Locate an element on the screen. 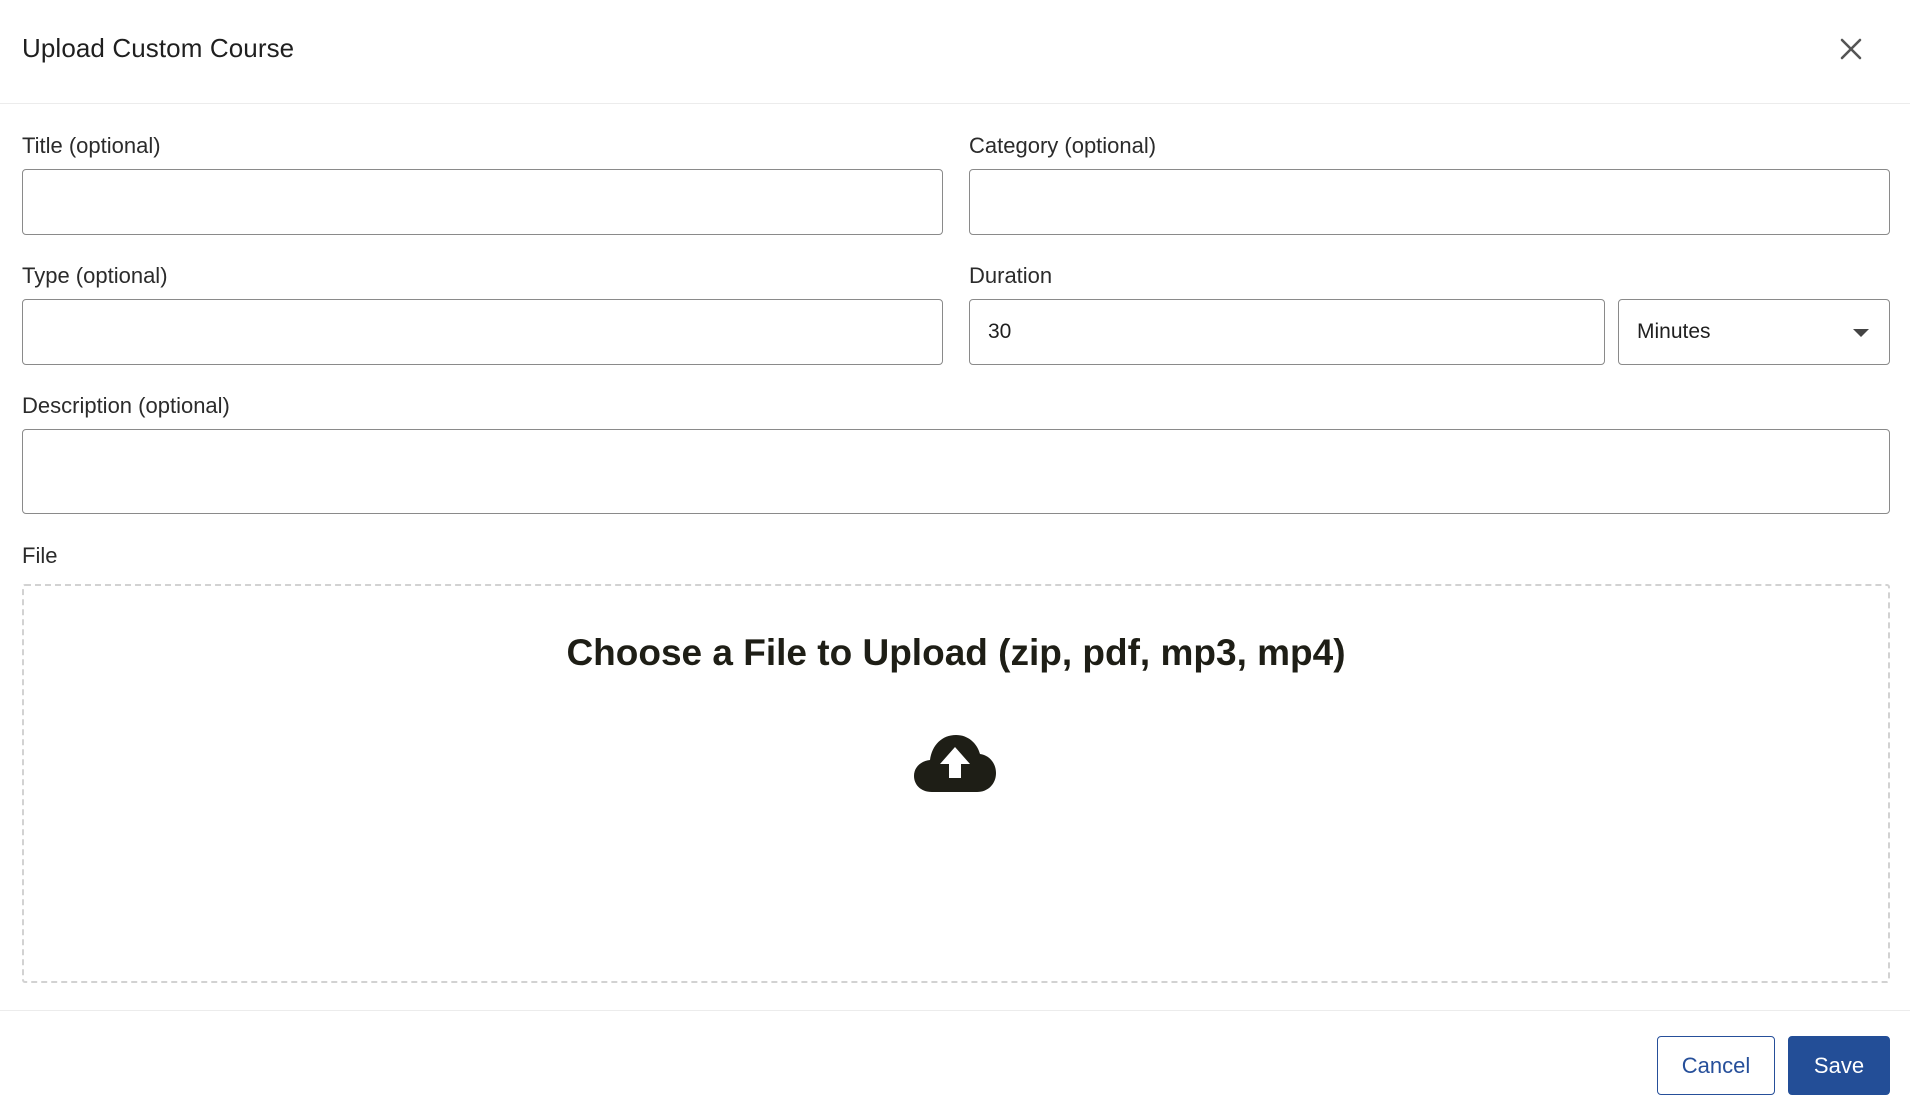 This screenshot has height=1110, width=1910. type-input is located at coordinates (482, 332).